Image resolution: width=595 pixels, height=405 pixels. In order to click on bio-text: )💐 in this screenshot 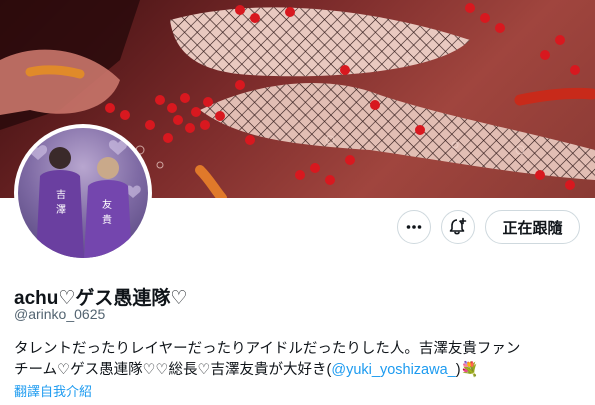, I will do `click(467, 370)`.